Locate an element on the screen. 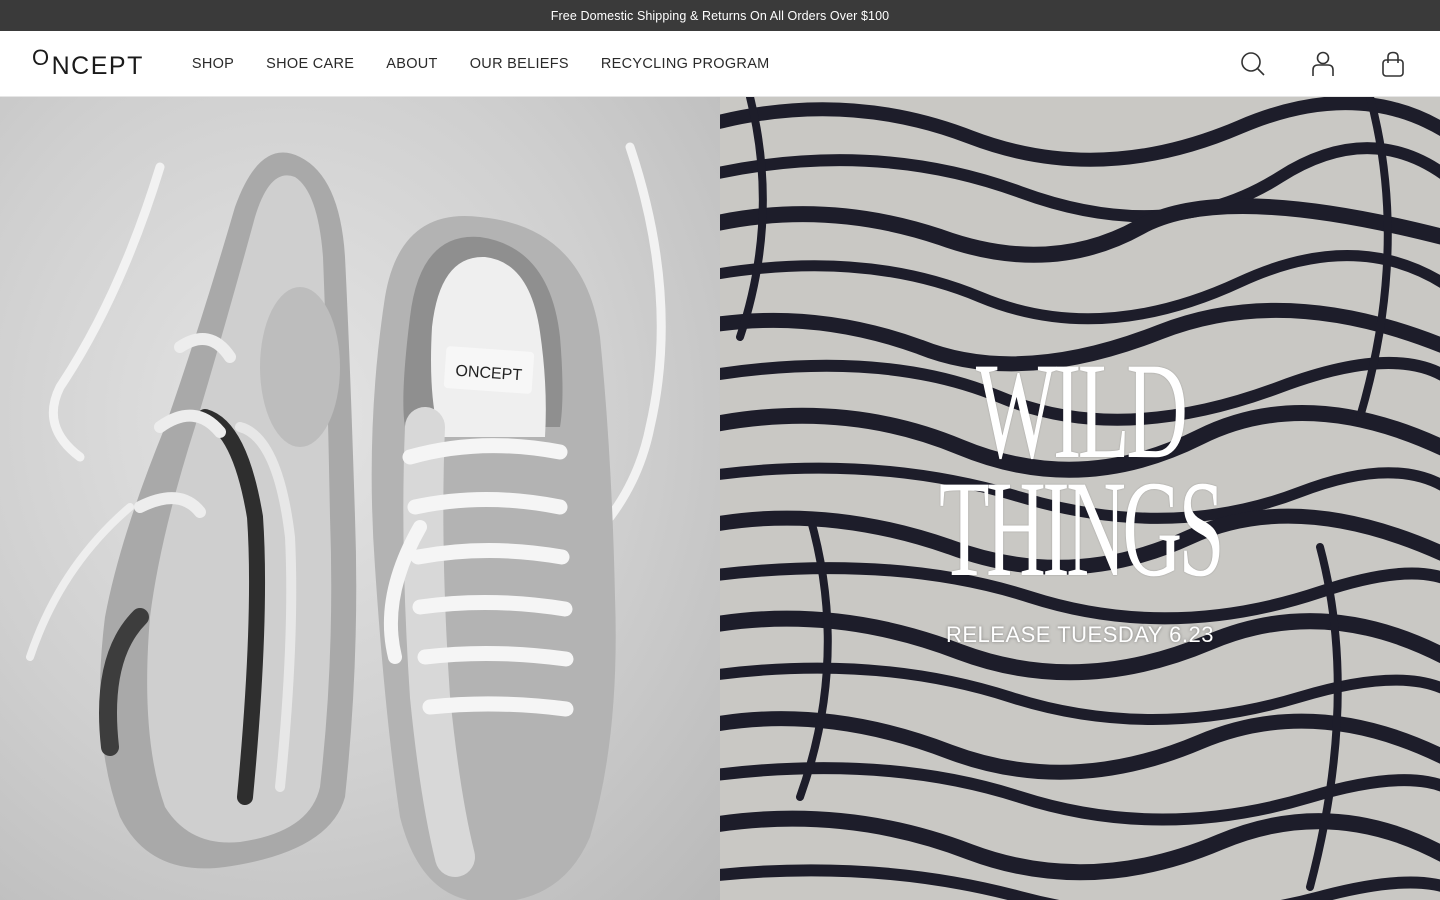 The height and width of the screenshot is (900, 1440). nav-recycling-program: RECYCLING PROGRAM is located at coordinates (685, 64).